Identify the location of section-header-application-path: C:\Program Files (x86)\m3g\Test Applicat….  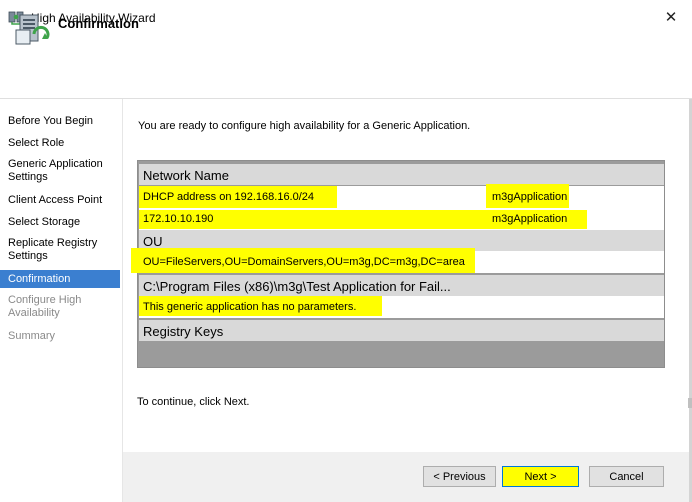
(401, 285).